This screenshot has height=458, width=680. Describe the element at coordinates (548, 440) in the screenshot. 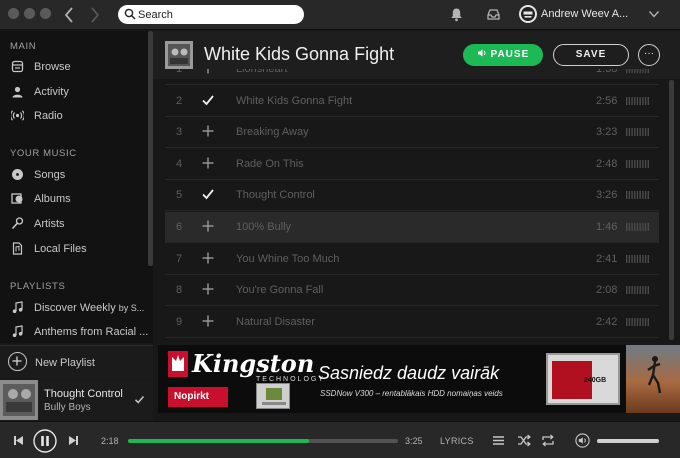

I see `repeat-icon` at that location.